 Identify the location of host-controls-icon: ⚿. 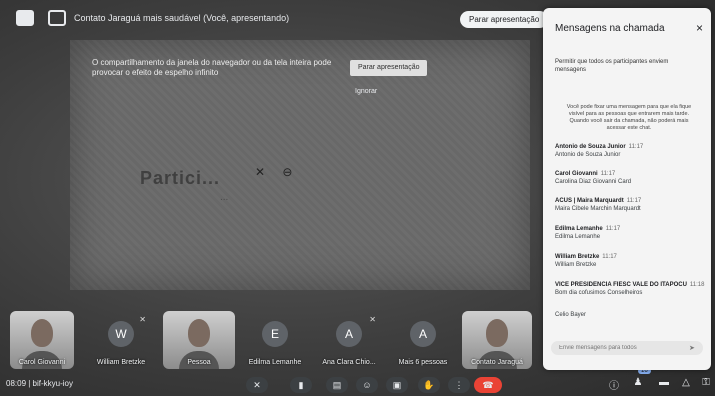
(706, 382).